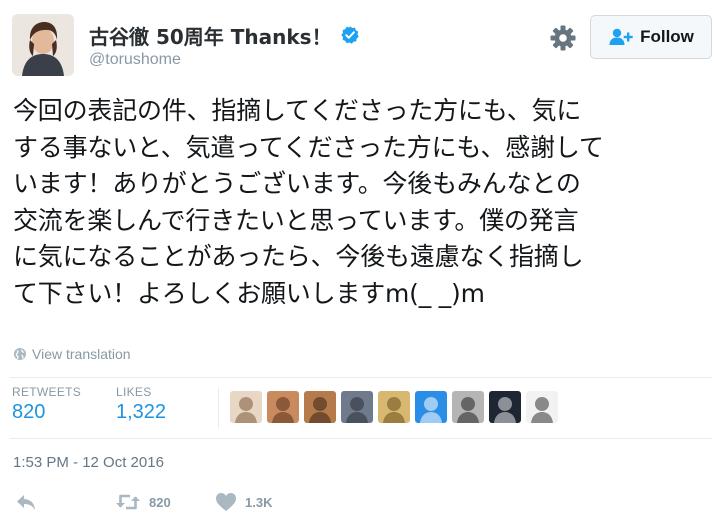  Describe the element at coordinates (296, 220) in the screenshot. I see `tweet-line: 交流を楽しんで行きたいと思っています。僕の発言` at that location.